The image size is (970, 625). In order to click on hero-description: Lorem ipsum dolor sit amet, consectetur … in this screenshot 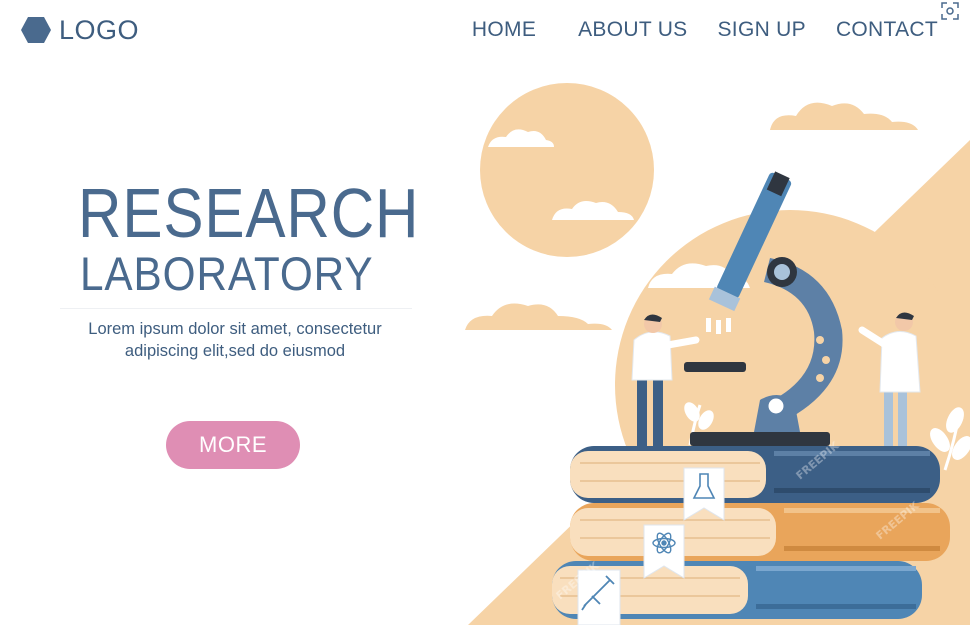, I will do `click(235, 340)`.